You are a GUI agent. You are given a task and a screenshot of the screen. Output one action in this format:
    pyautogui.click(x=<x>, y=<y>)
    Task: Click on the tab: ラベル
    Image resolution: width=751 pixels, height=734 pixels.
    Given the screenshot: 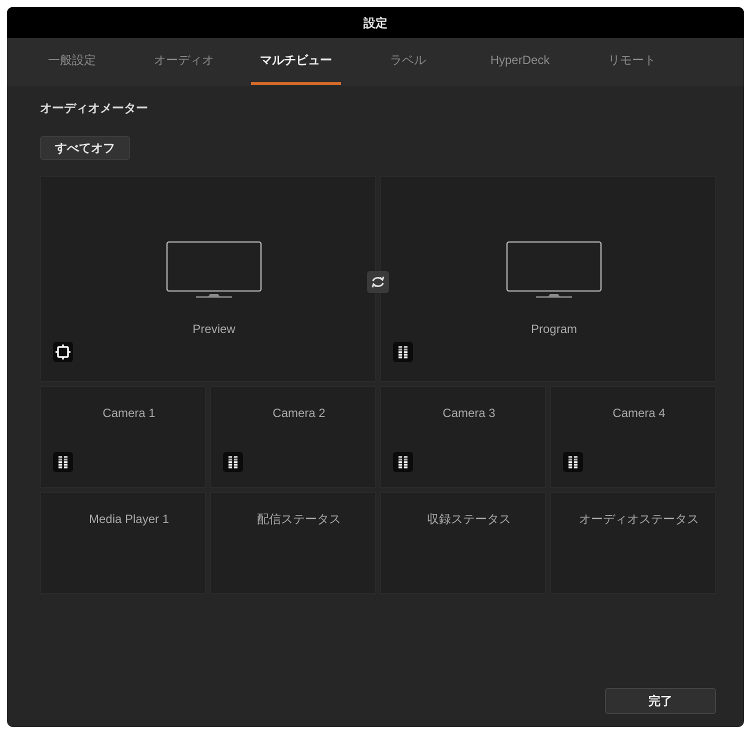 What is the action you would take?
    pyautogui.click(x=408, y=61)
    